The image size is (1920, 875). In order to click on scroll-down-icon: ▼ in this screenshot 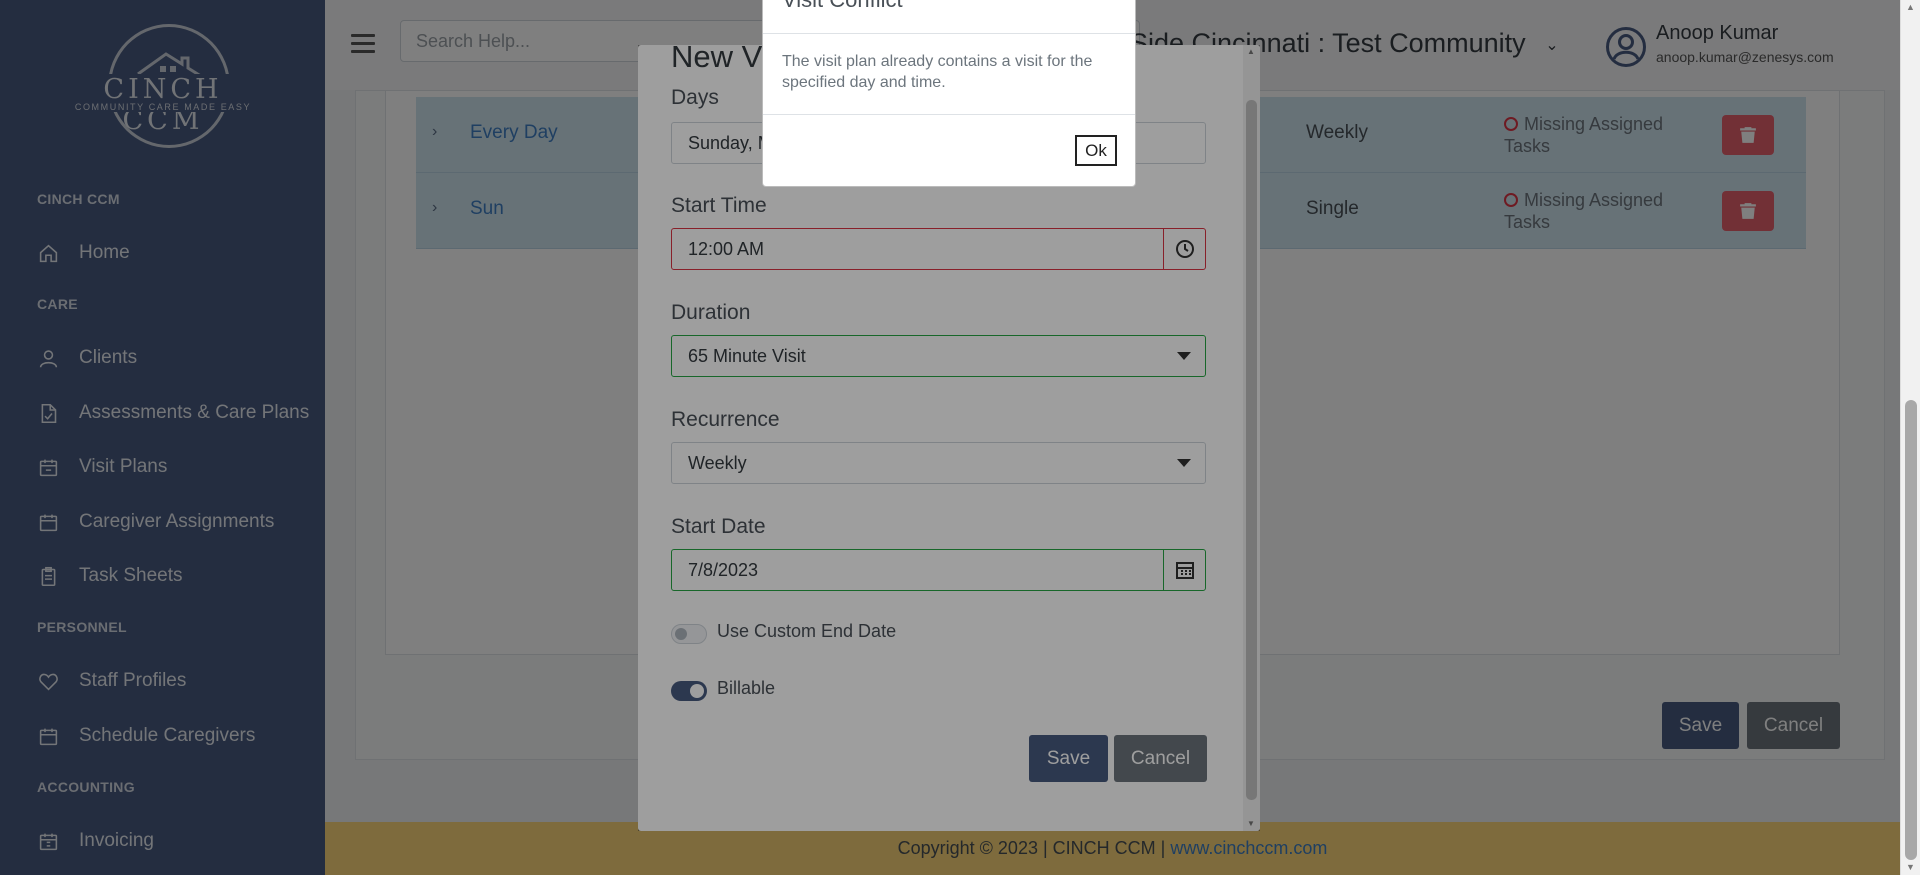, I will do `click(1910, 867)`.